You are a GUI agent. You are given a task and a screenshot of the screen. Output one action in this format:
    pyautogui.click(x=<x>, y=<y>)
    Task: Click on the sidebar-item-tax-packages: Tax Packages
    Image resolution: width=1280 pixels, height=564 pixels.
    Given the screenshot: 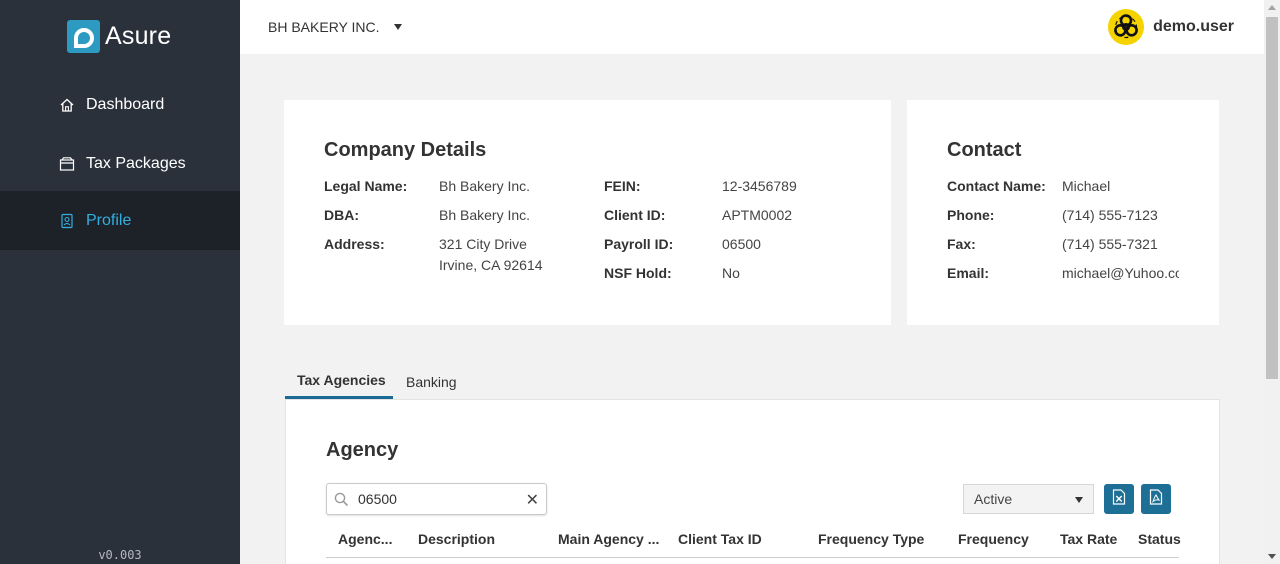 What is the action you would take?
    pyautogui.click(x=120, y=163)
    